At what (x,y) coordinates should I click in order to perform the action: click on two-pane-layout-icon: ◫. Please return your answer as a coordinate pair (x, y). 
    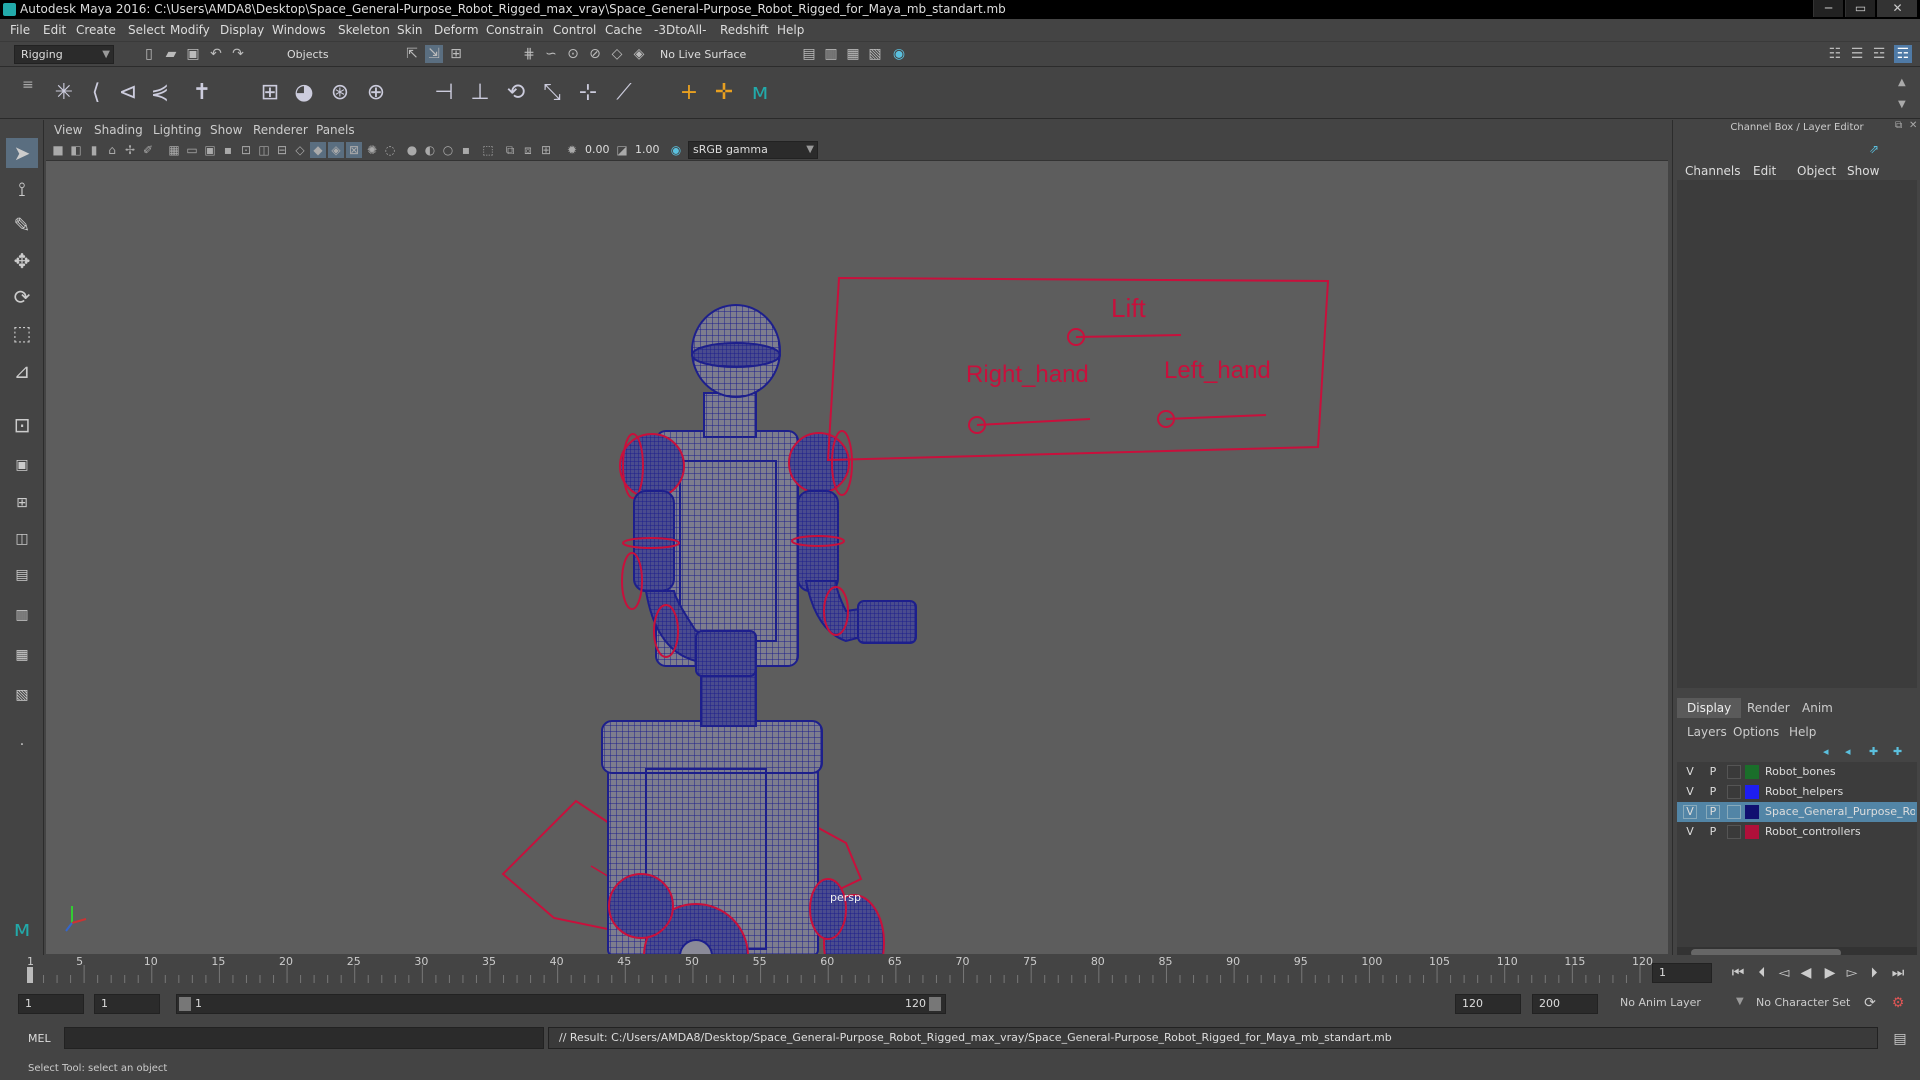
    Looking at the image, I should click on (22, 539).